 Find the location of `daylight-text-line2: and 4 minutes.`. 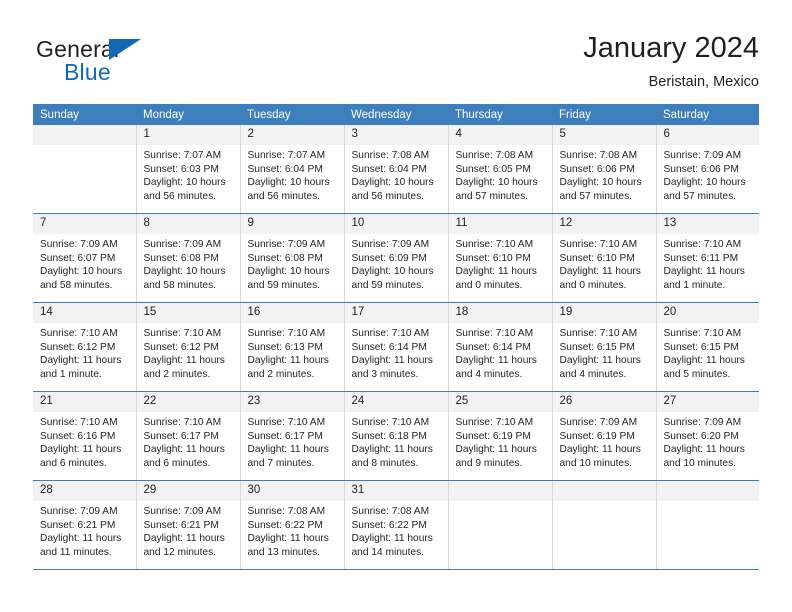

daylight-text-line2: and 4 minutes. is located at coordinates (489, 374).